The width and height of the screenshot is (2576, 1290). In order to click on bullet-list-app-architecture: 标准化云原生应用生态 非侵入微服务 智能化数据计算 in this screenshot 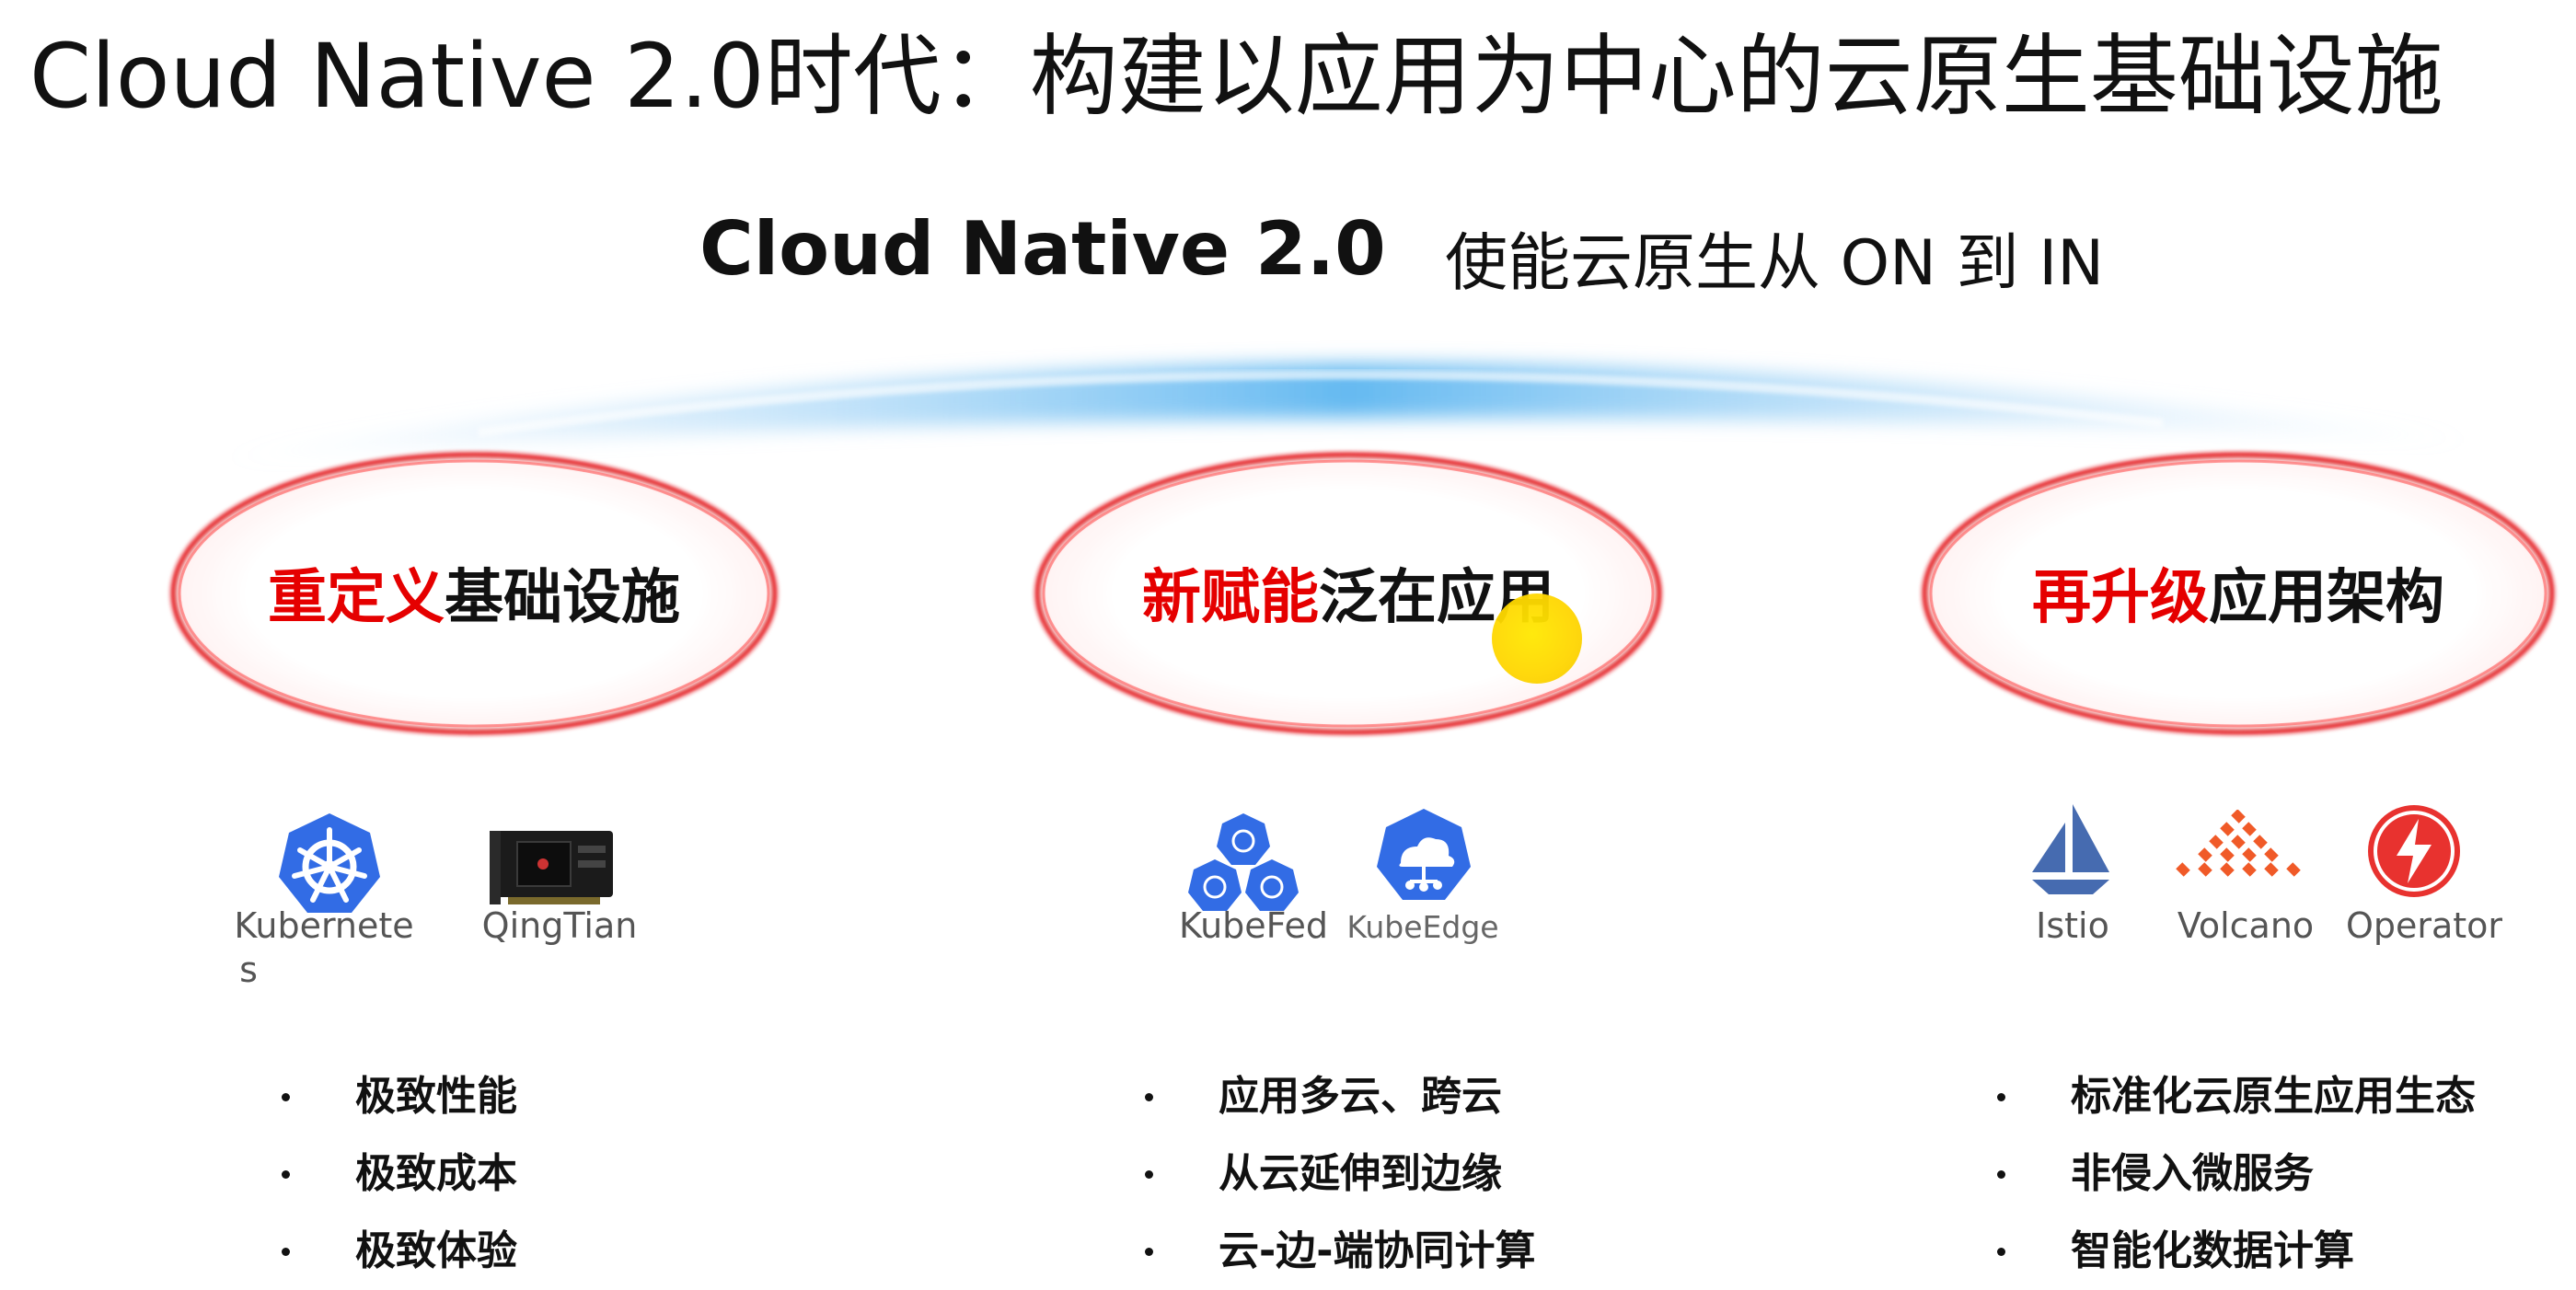, I will do `click(2236, 1174)`.